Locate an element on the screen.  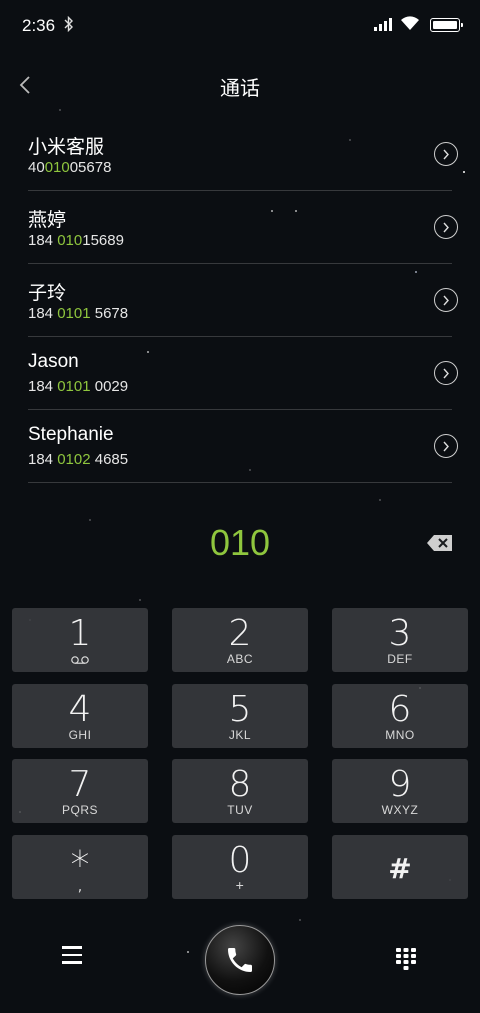
contact-number: 184 01015689 is located at coordinates (76, 240).